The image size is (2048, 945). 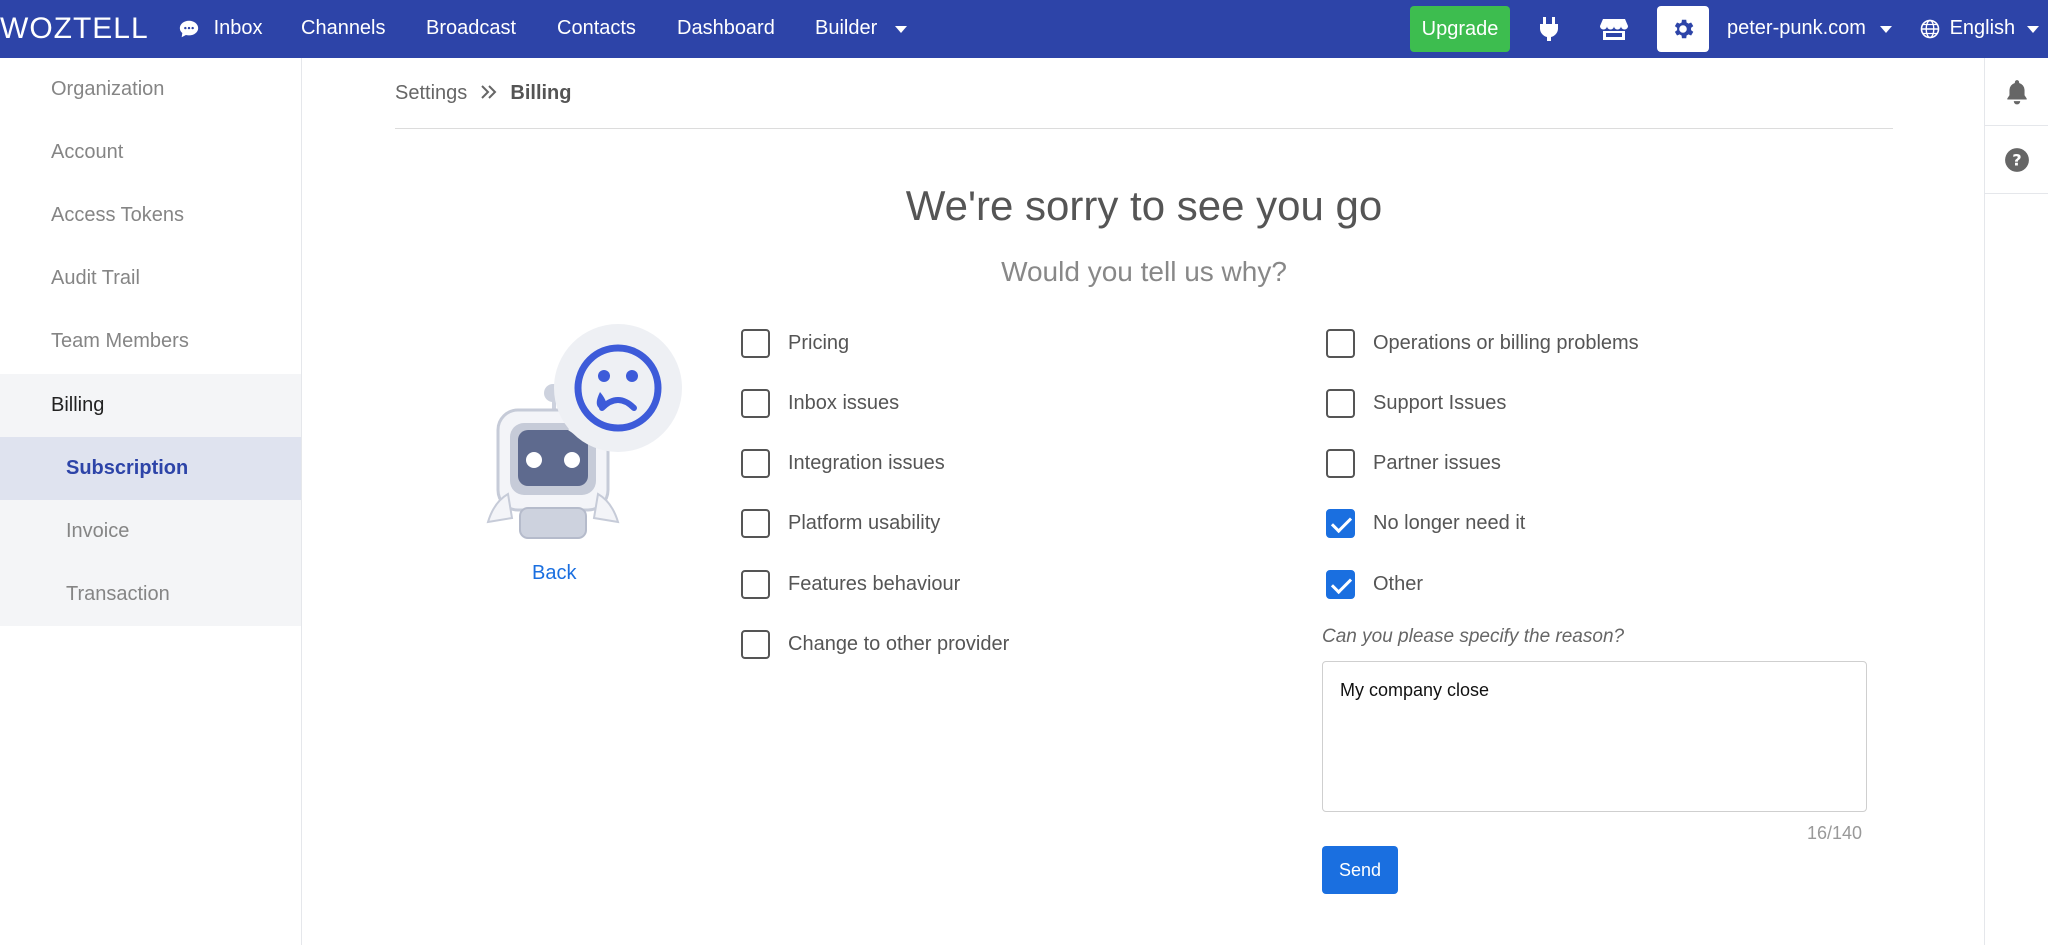 I want to click on reason-label: Other, so click(x=1398, y=583).